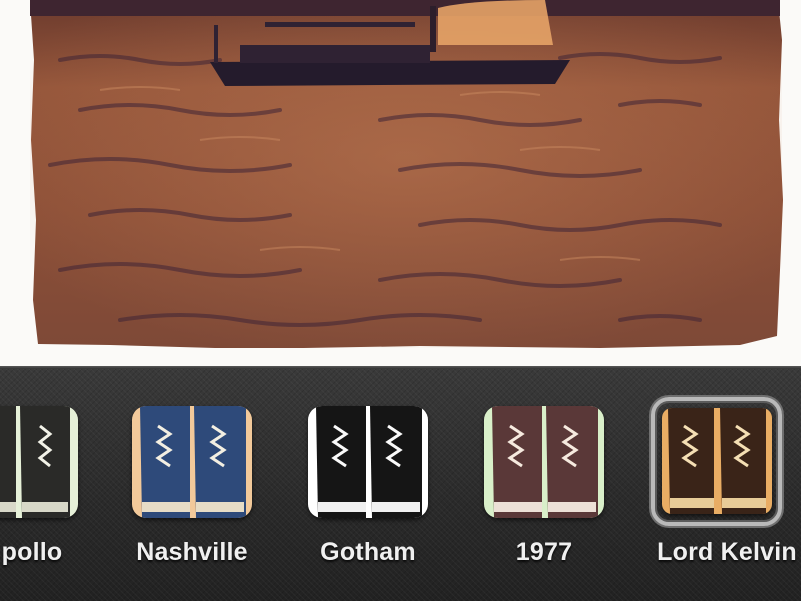 This screenshot has height=601, width=801. I want to click on filter-1977: 1977, so click(559, 483).